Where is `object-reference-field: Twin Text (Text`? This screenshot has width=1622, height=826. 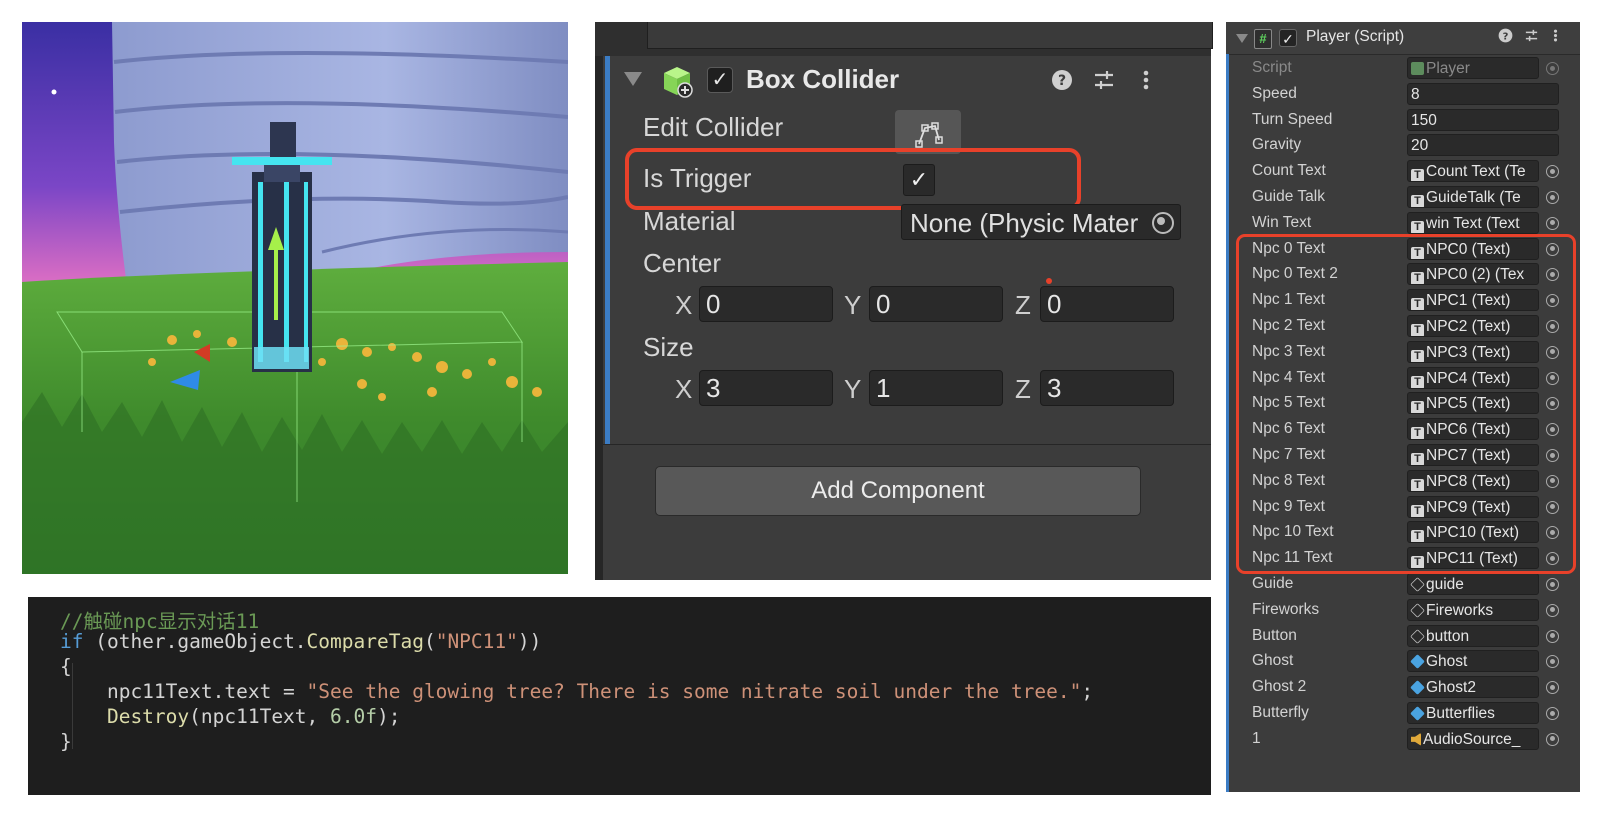
object-reference-field: Twin Text (Text is located at coordinates (1473, 222).